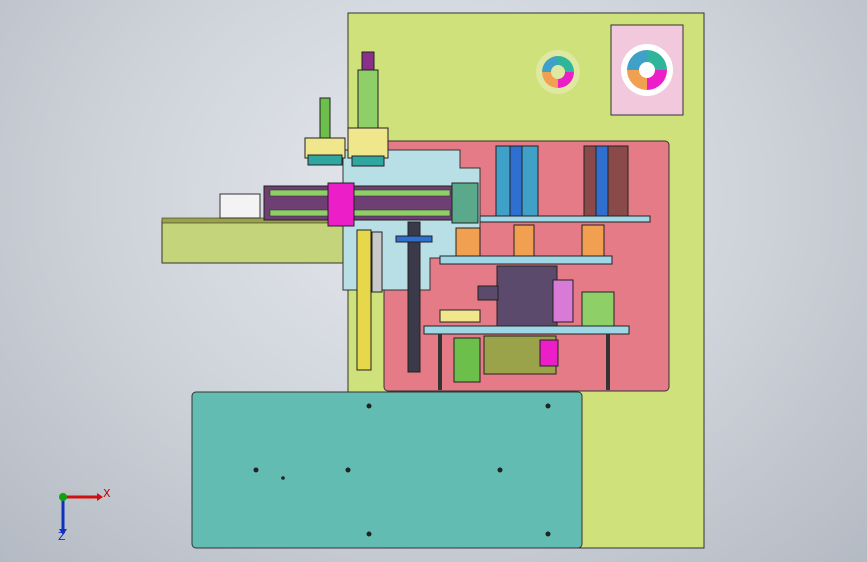 This screenshot has height=562, width=867. I want to click on vertical-column-left, so click(364, 300).